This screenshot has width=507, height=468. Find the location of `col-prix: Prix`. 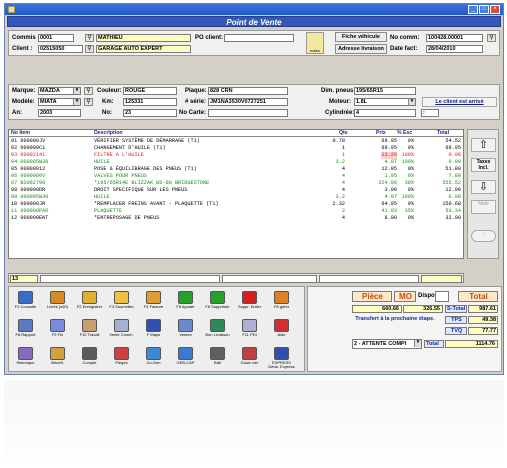

col-prix: Prix is located at coordinates (381, 133).